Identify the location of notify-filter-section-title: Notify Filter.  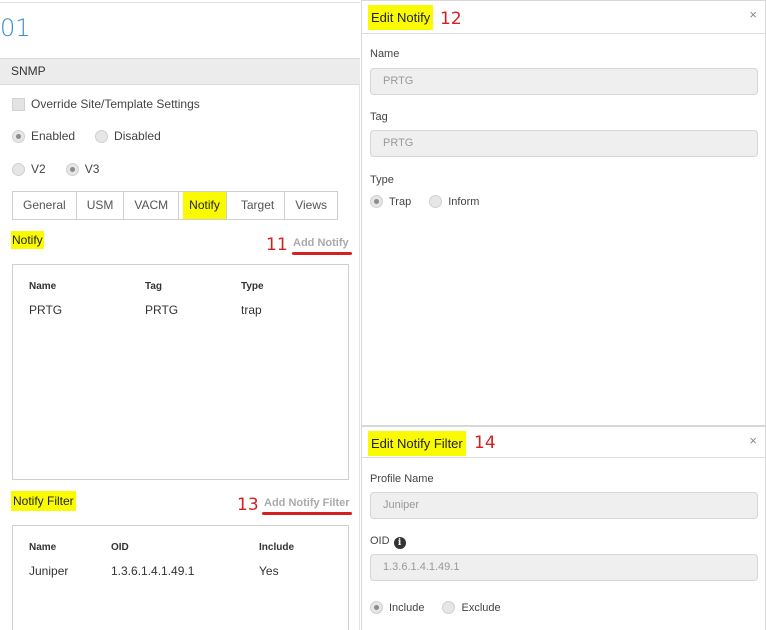
(43, 501).